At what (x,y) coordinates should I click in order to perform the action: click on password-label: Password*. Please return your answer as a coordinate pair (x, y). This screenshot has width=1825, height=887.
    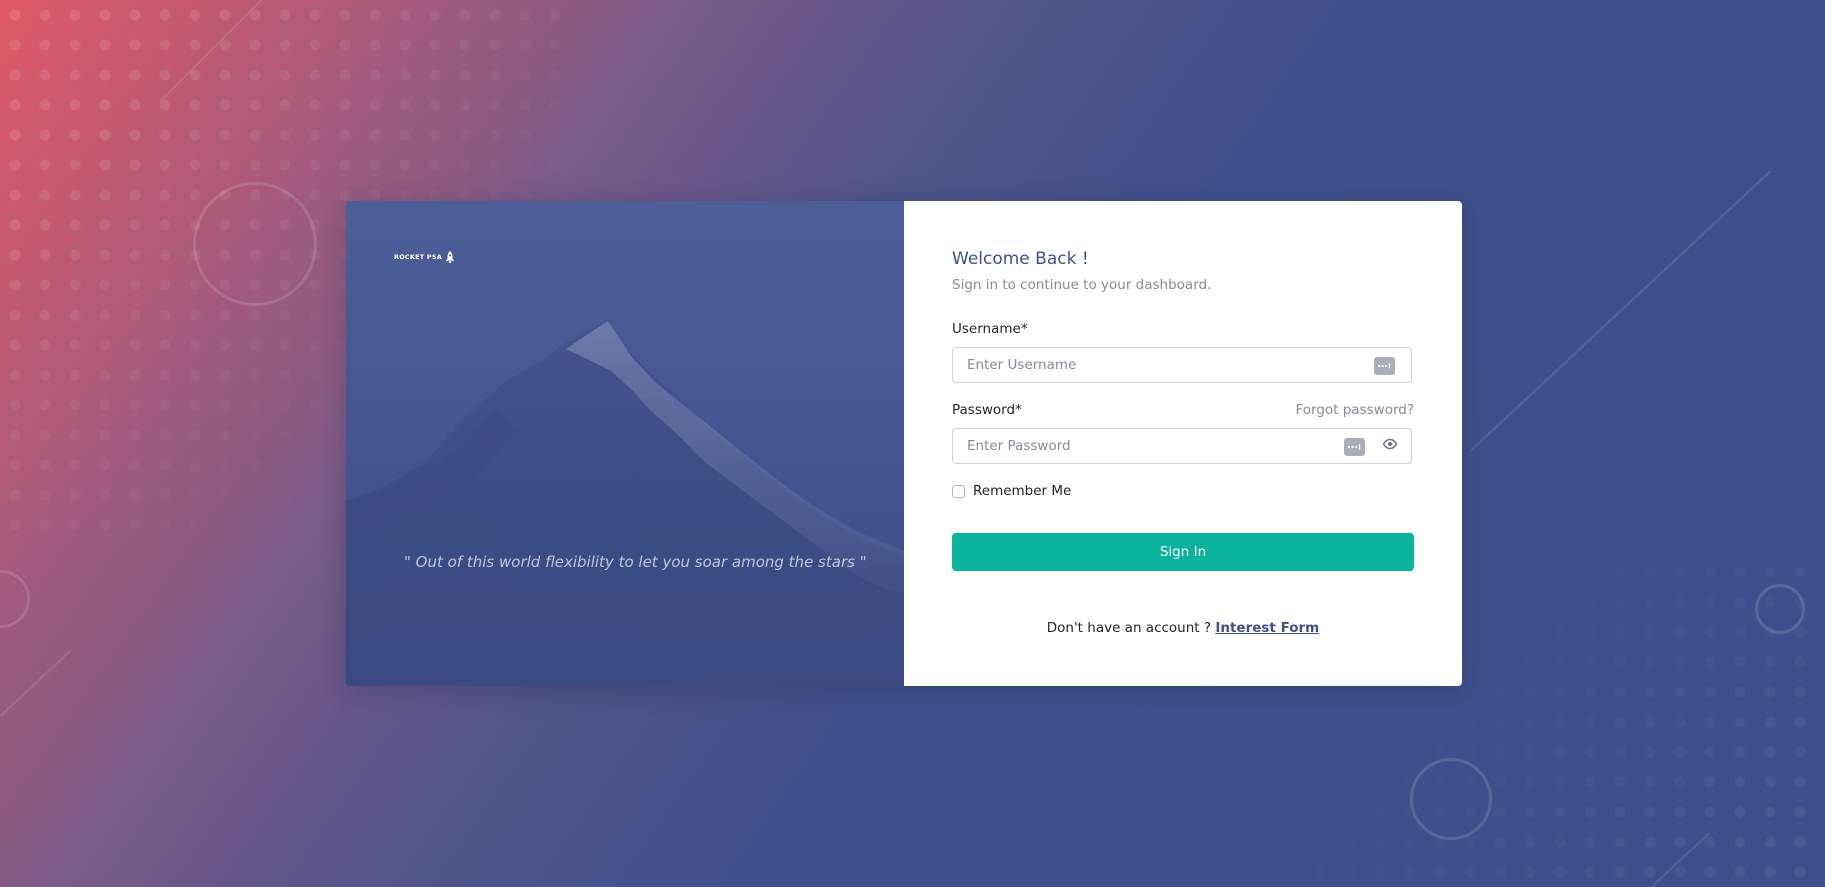
    Looking at the image, I should click on (987, 410).